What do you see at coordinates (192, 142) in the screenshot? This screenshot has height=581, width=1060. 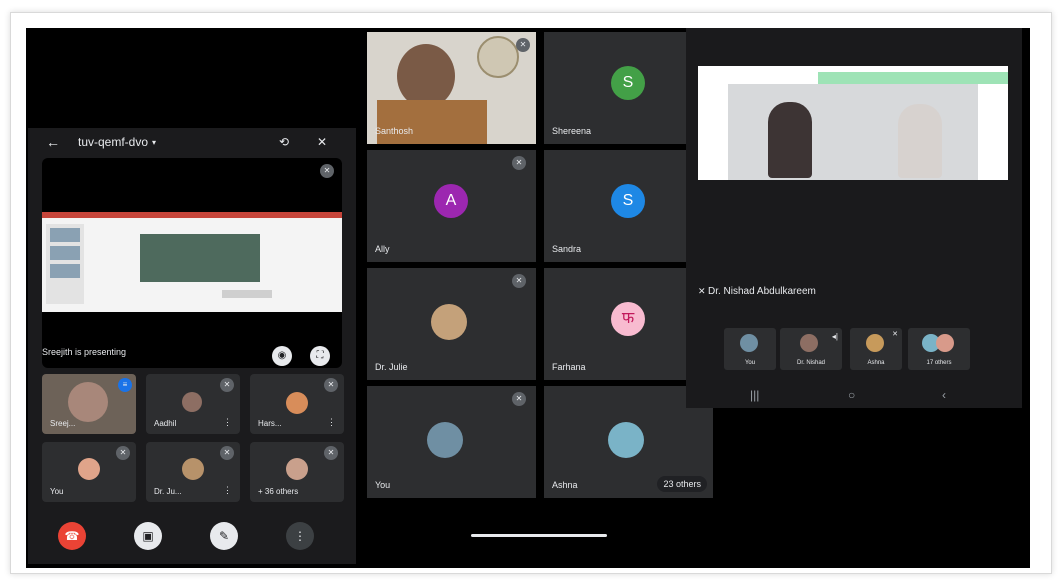 I see `meeting-header: ← tuv-qemf-dvo ▾` at bounding box center [192, 142].